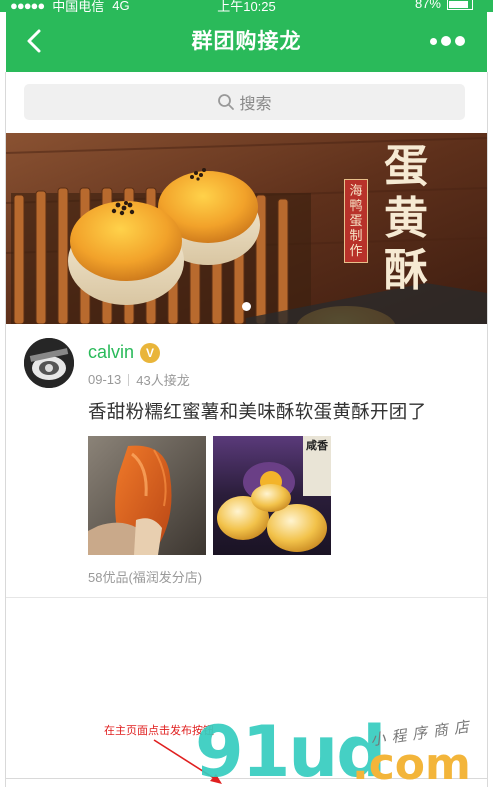 The height and width of the screenshot is (787, 493). What do you see at coordinates (406, 270) in the screenshot?
I see `banner-char-3: 酥` at bounding box center [406, 270].